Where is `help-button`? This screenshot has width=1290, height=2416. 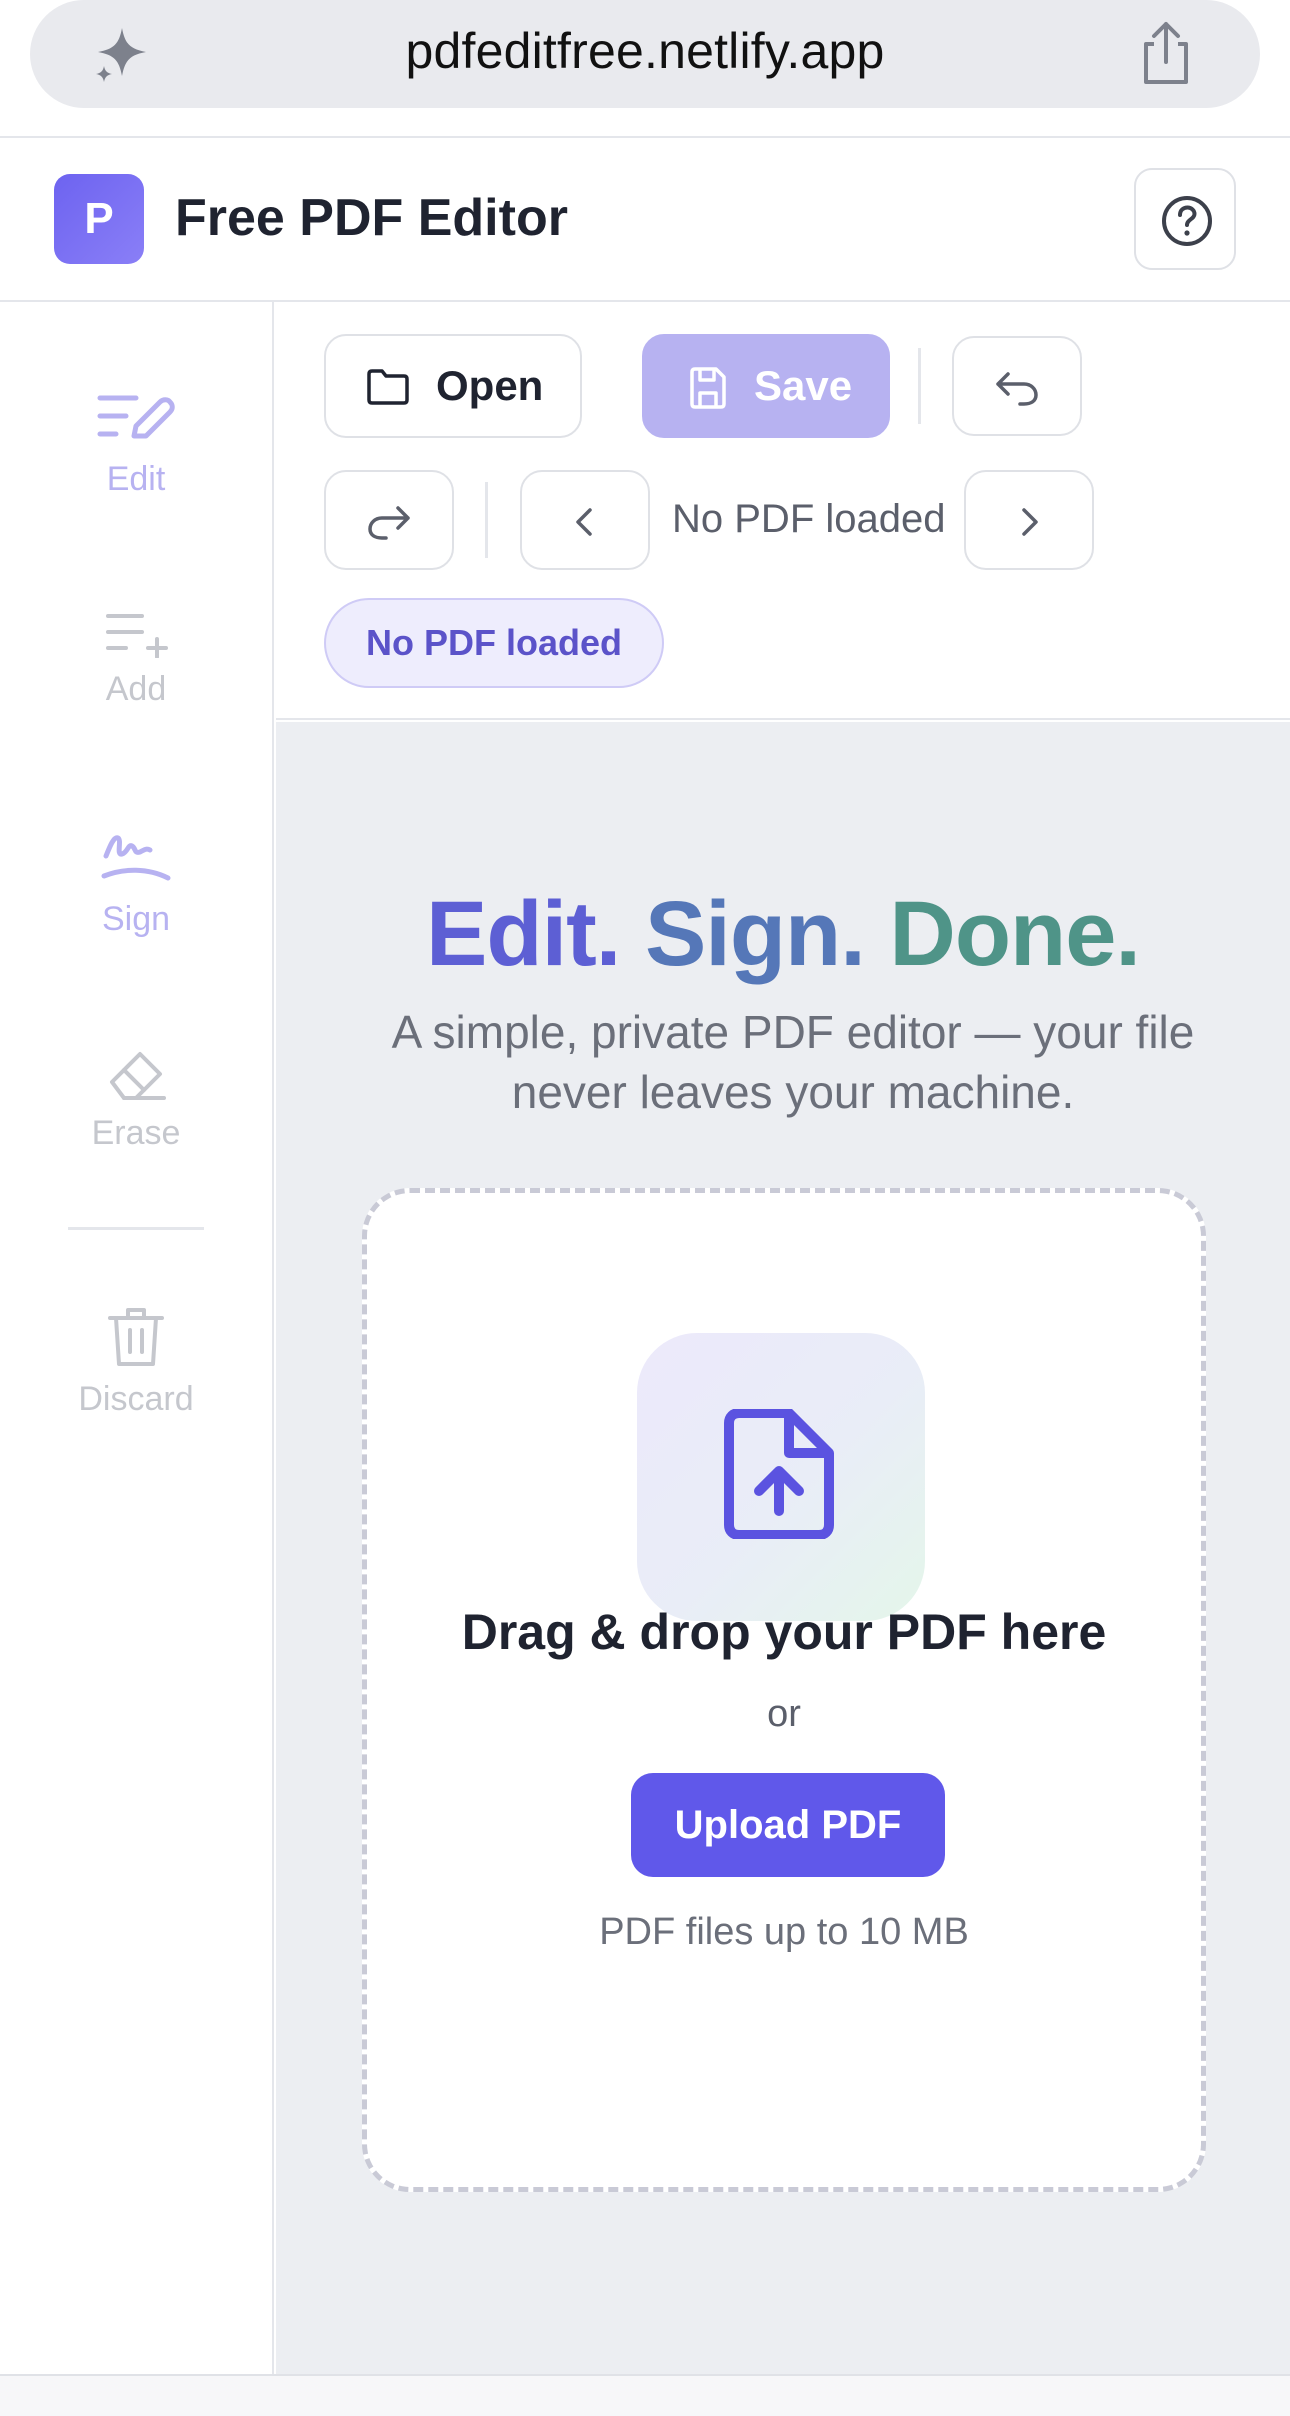 help-button is located at coordinates (1185, 219).